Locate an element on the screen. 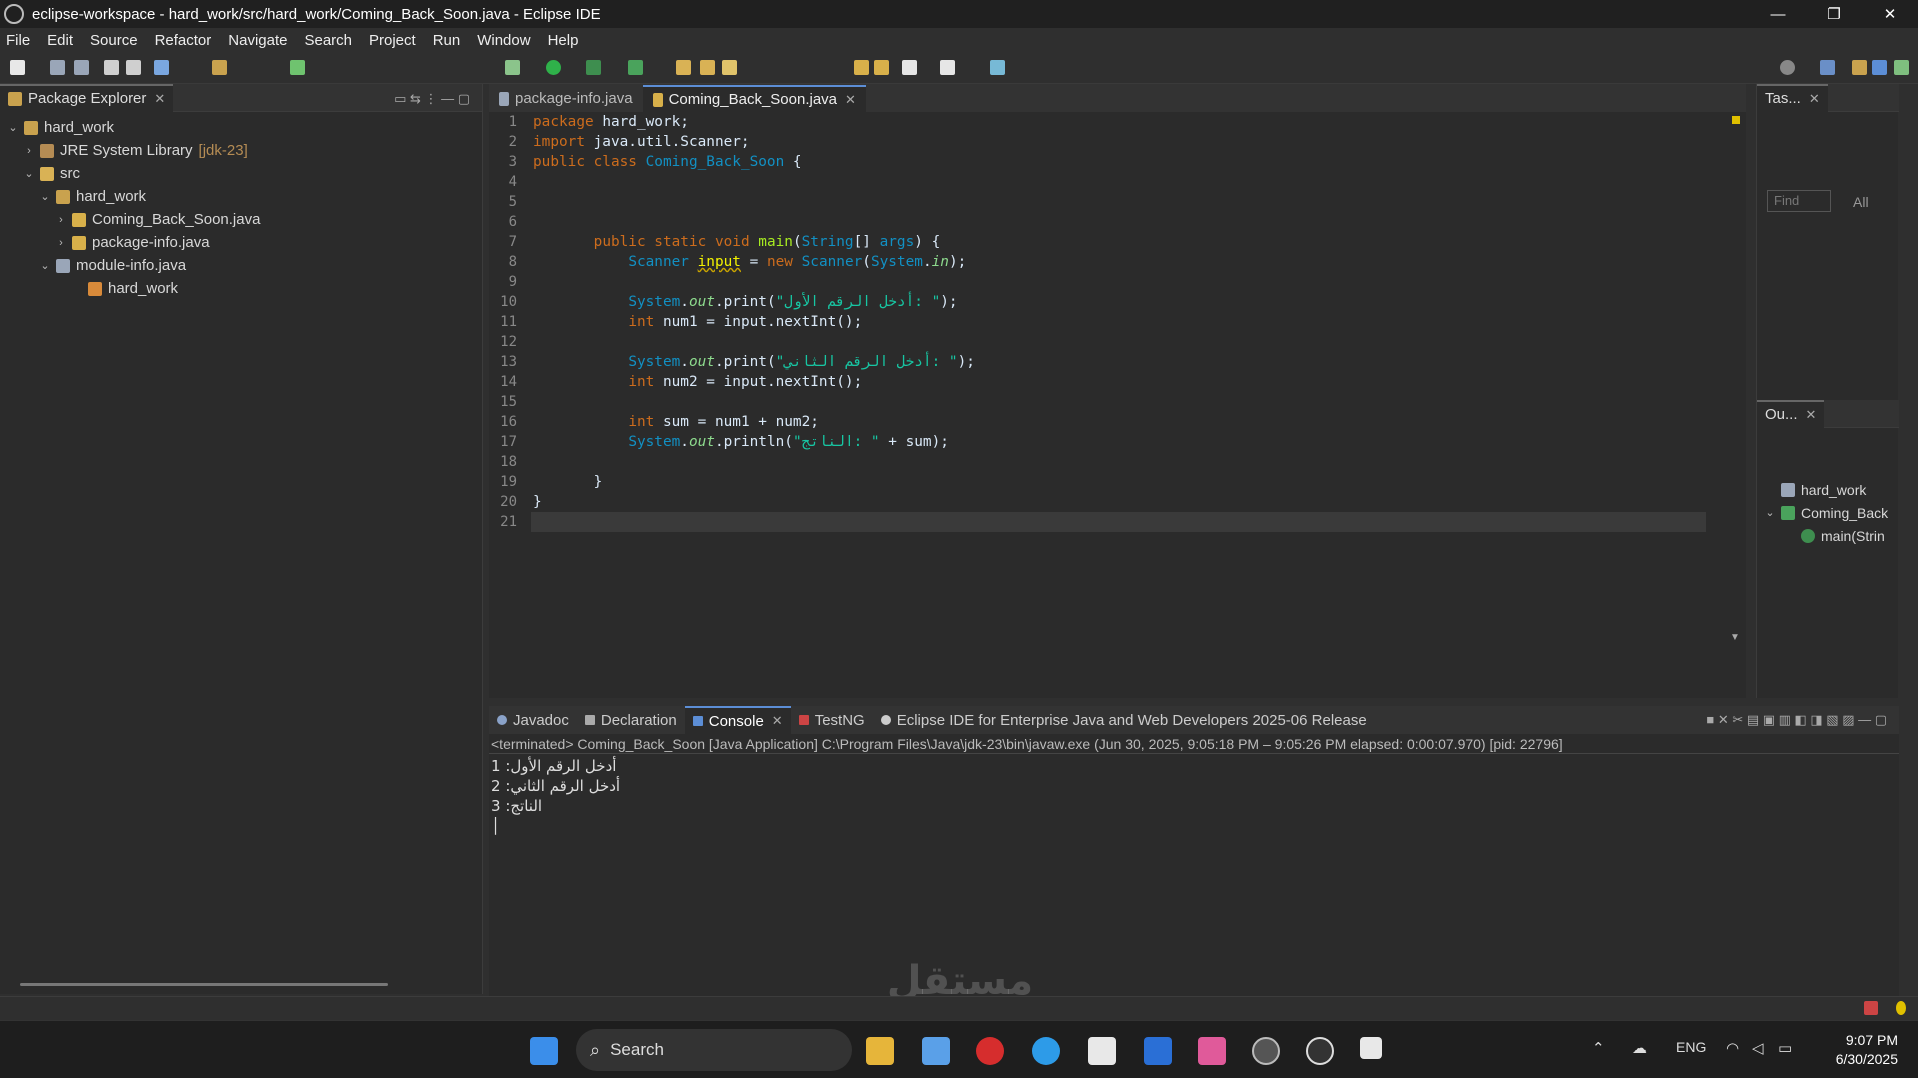 Image resolution: width=1918 pixels, height=1078 pixels. task-find-input: Find is located at coordinates (1799, 201).